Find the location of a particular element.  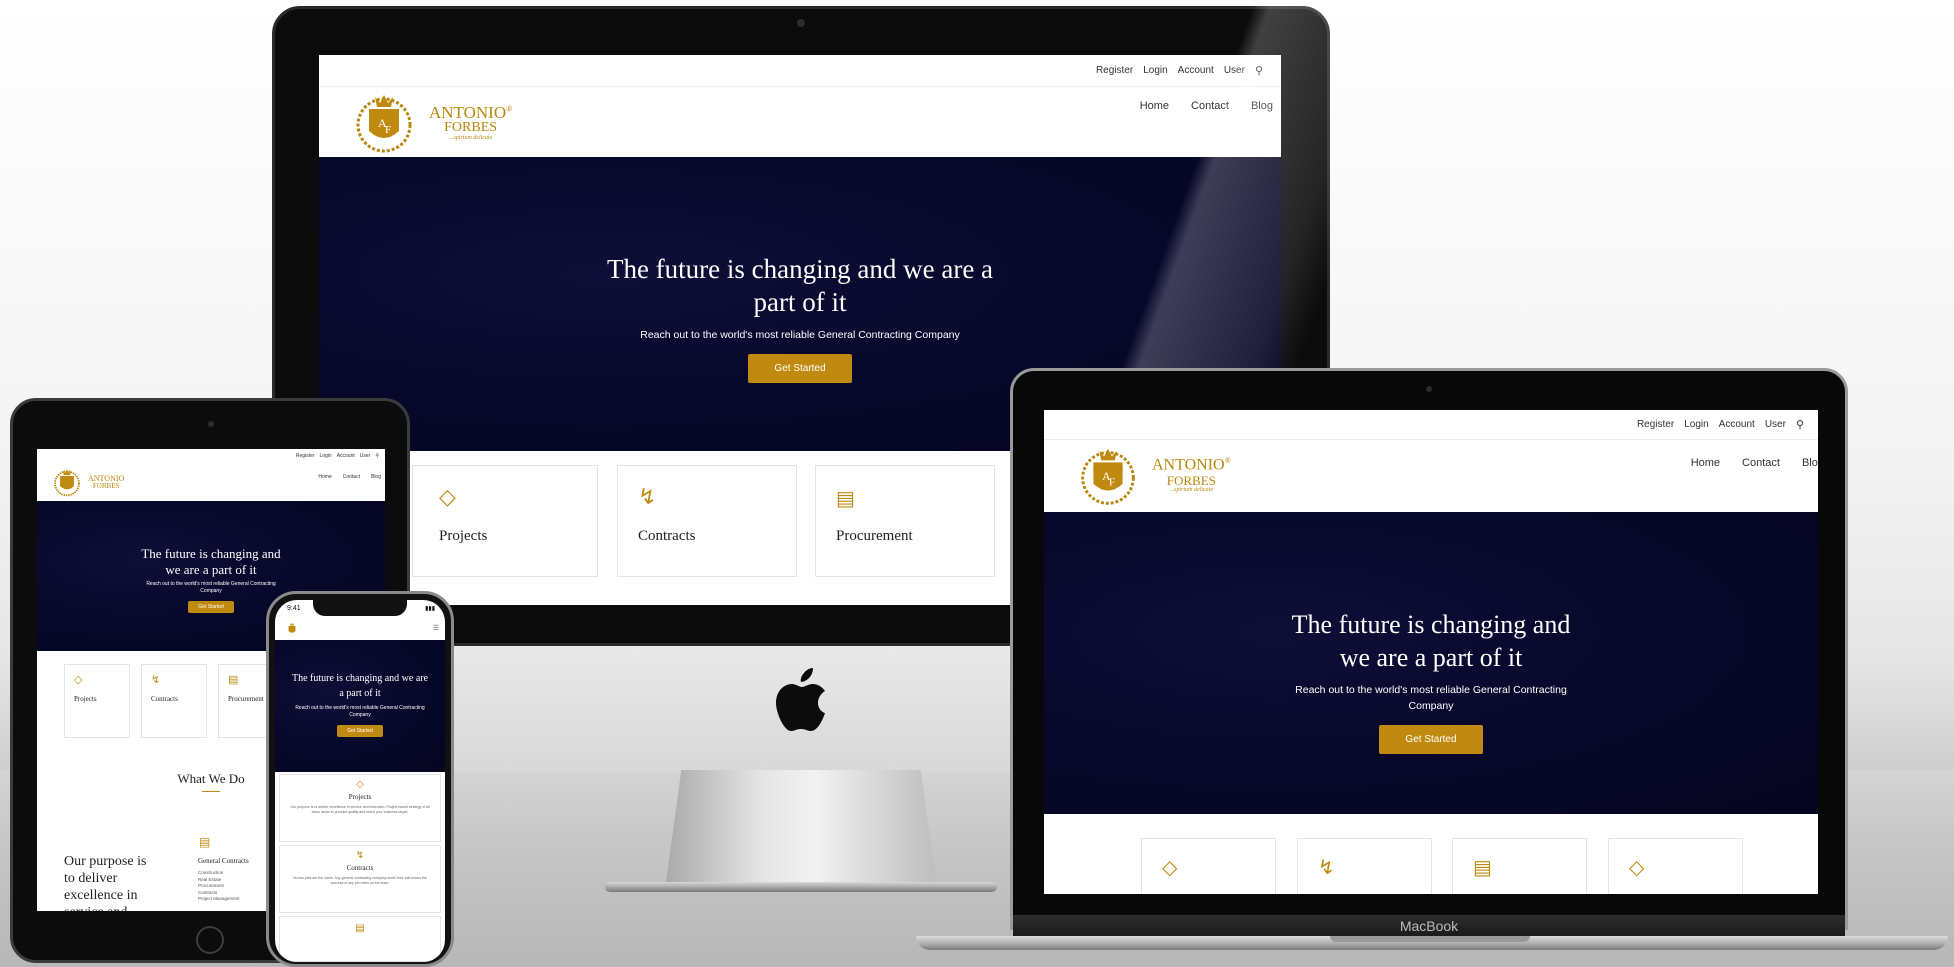

menu-icon: ☰ is located at coordinates (436, 628).